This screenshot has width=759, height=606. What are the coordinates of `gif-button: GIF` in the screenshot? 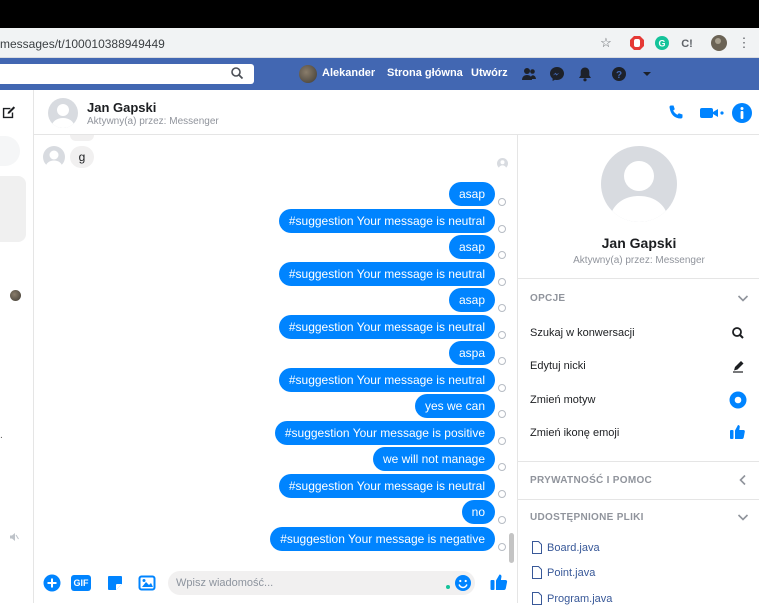 It's located at (81, 583).